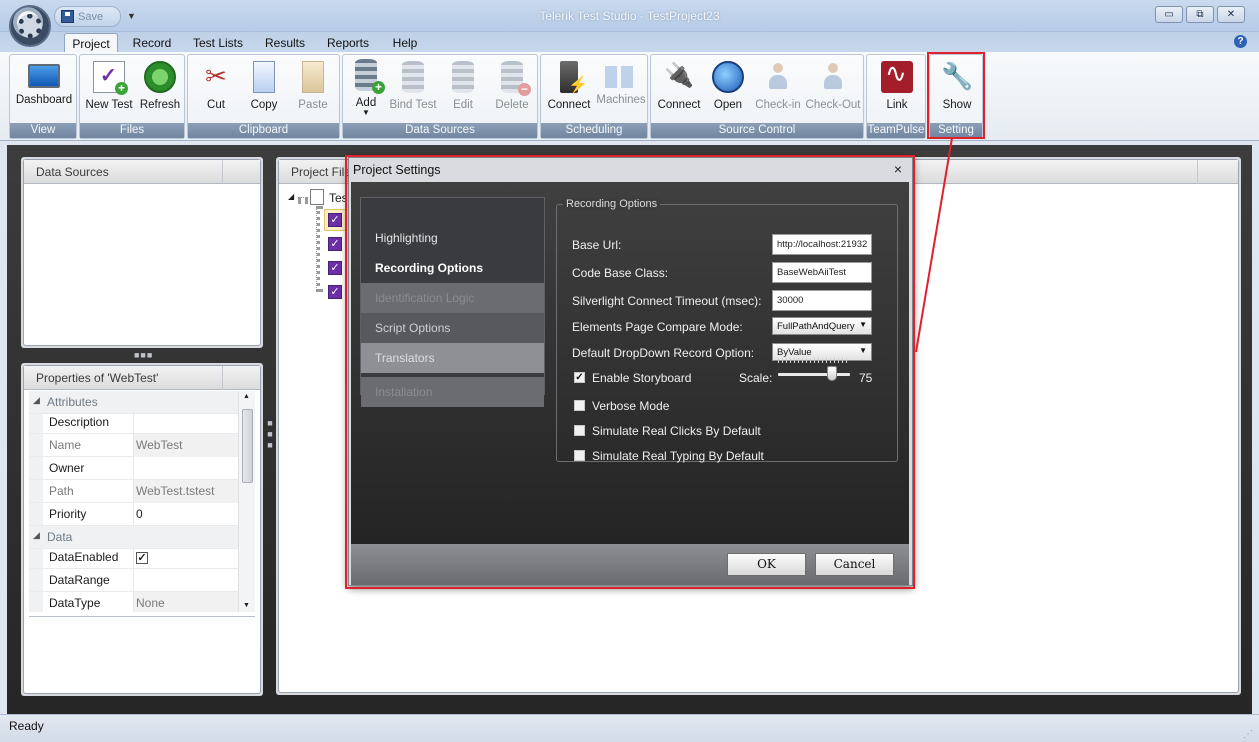 Image resolution: width=1259 pixels, height=742 pixels. What do you see at coordinates (338, 198) in the screenshot?
I see `tree-root-label: Tes` at bounding box center [338, 198].